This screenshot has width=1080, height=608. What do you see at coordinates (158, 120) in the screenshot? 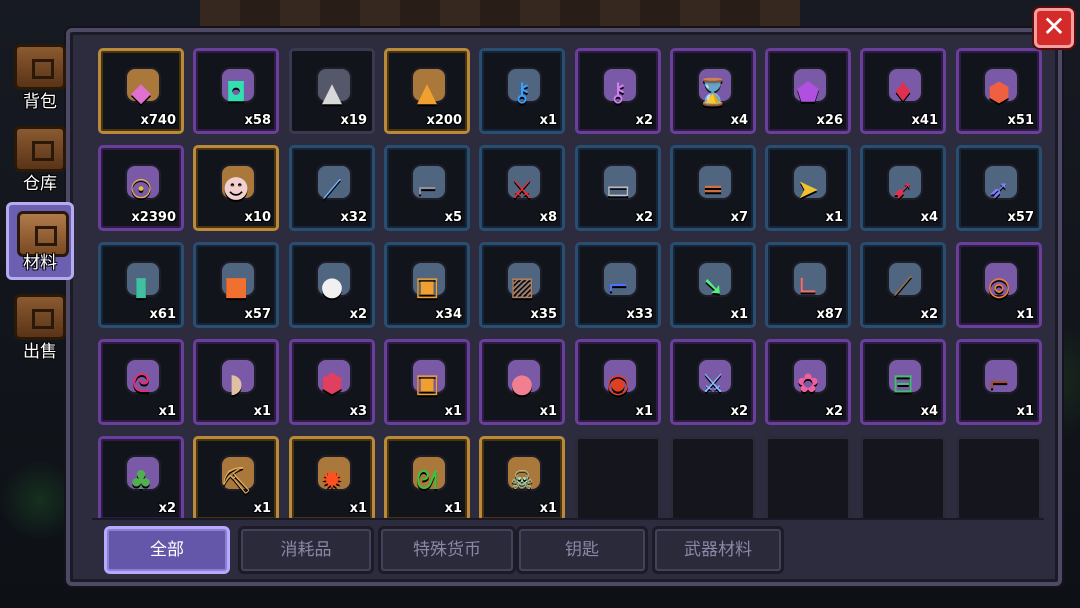
I see `item-count: x740` at bounding box center [158, 120].